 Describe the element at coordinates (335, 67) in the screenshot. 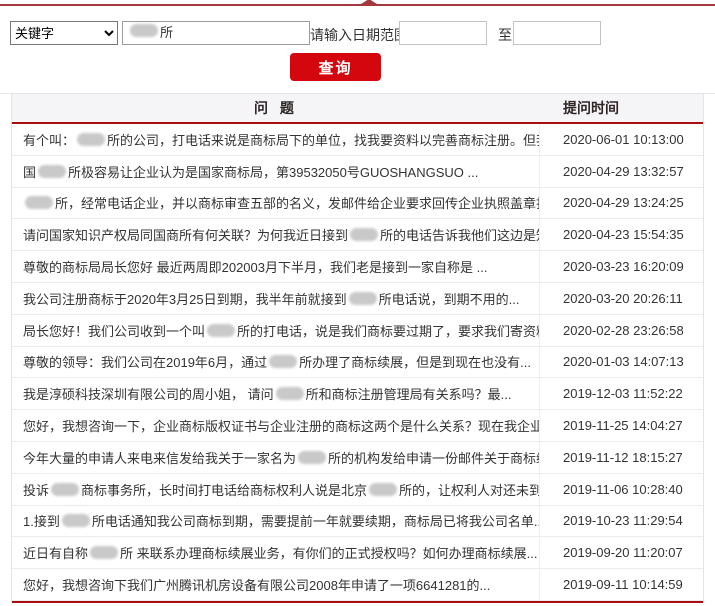

I see `search-button: 查询` at that location.